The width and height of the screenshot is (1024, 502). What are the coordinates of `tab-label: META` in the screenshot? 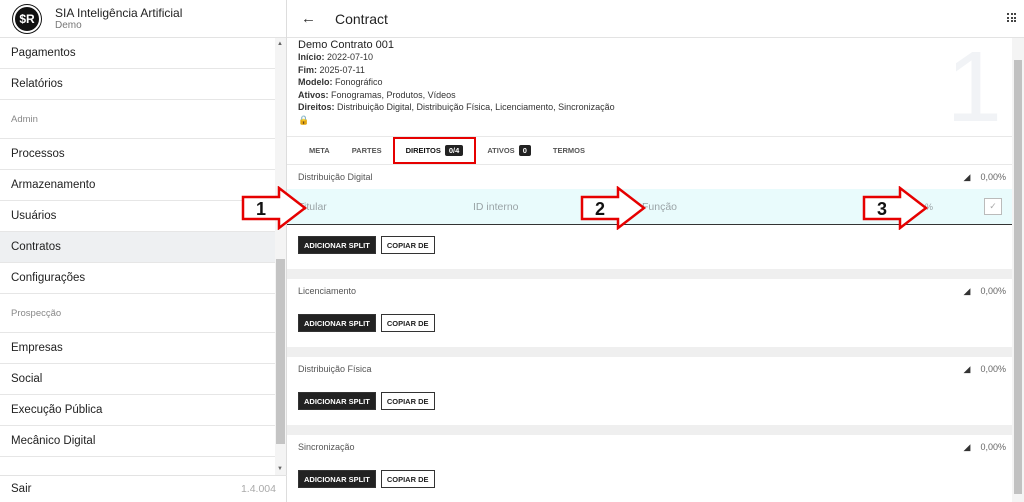 It's located at (319, 150).